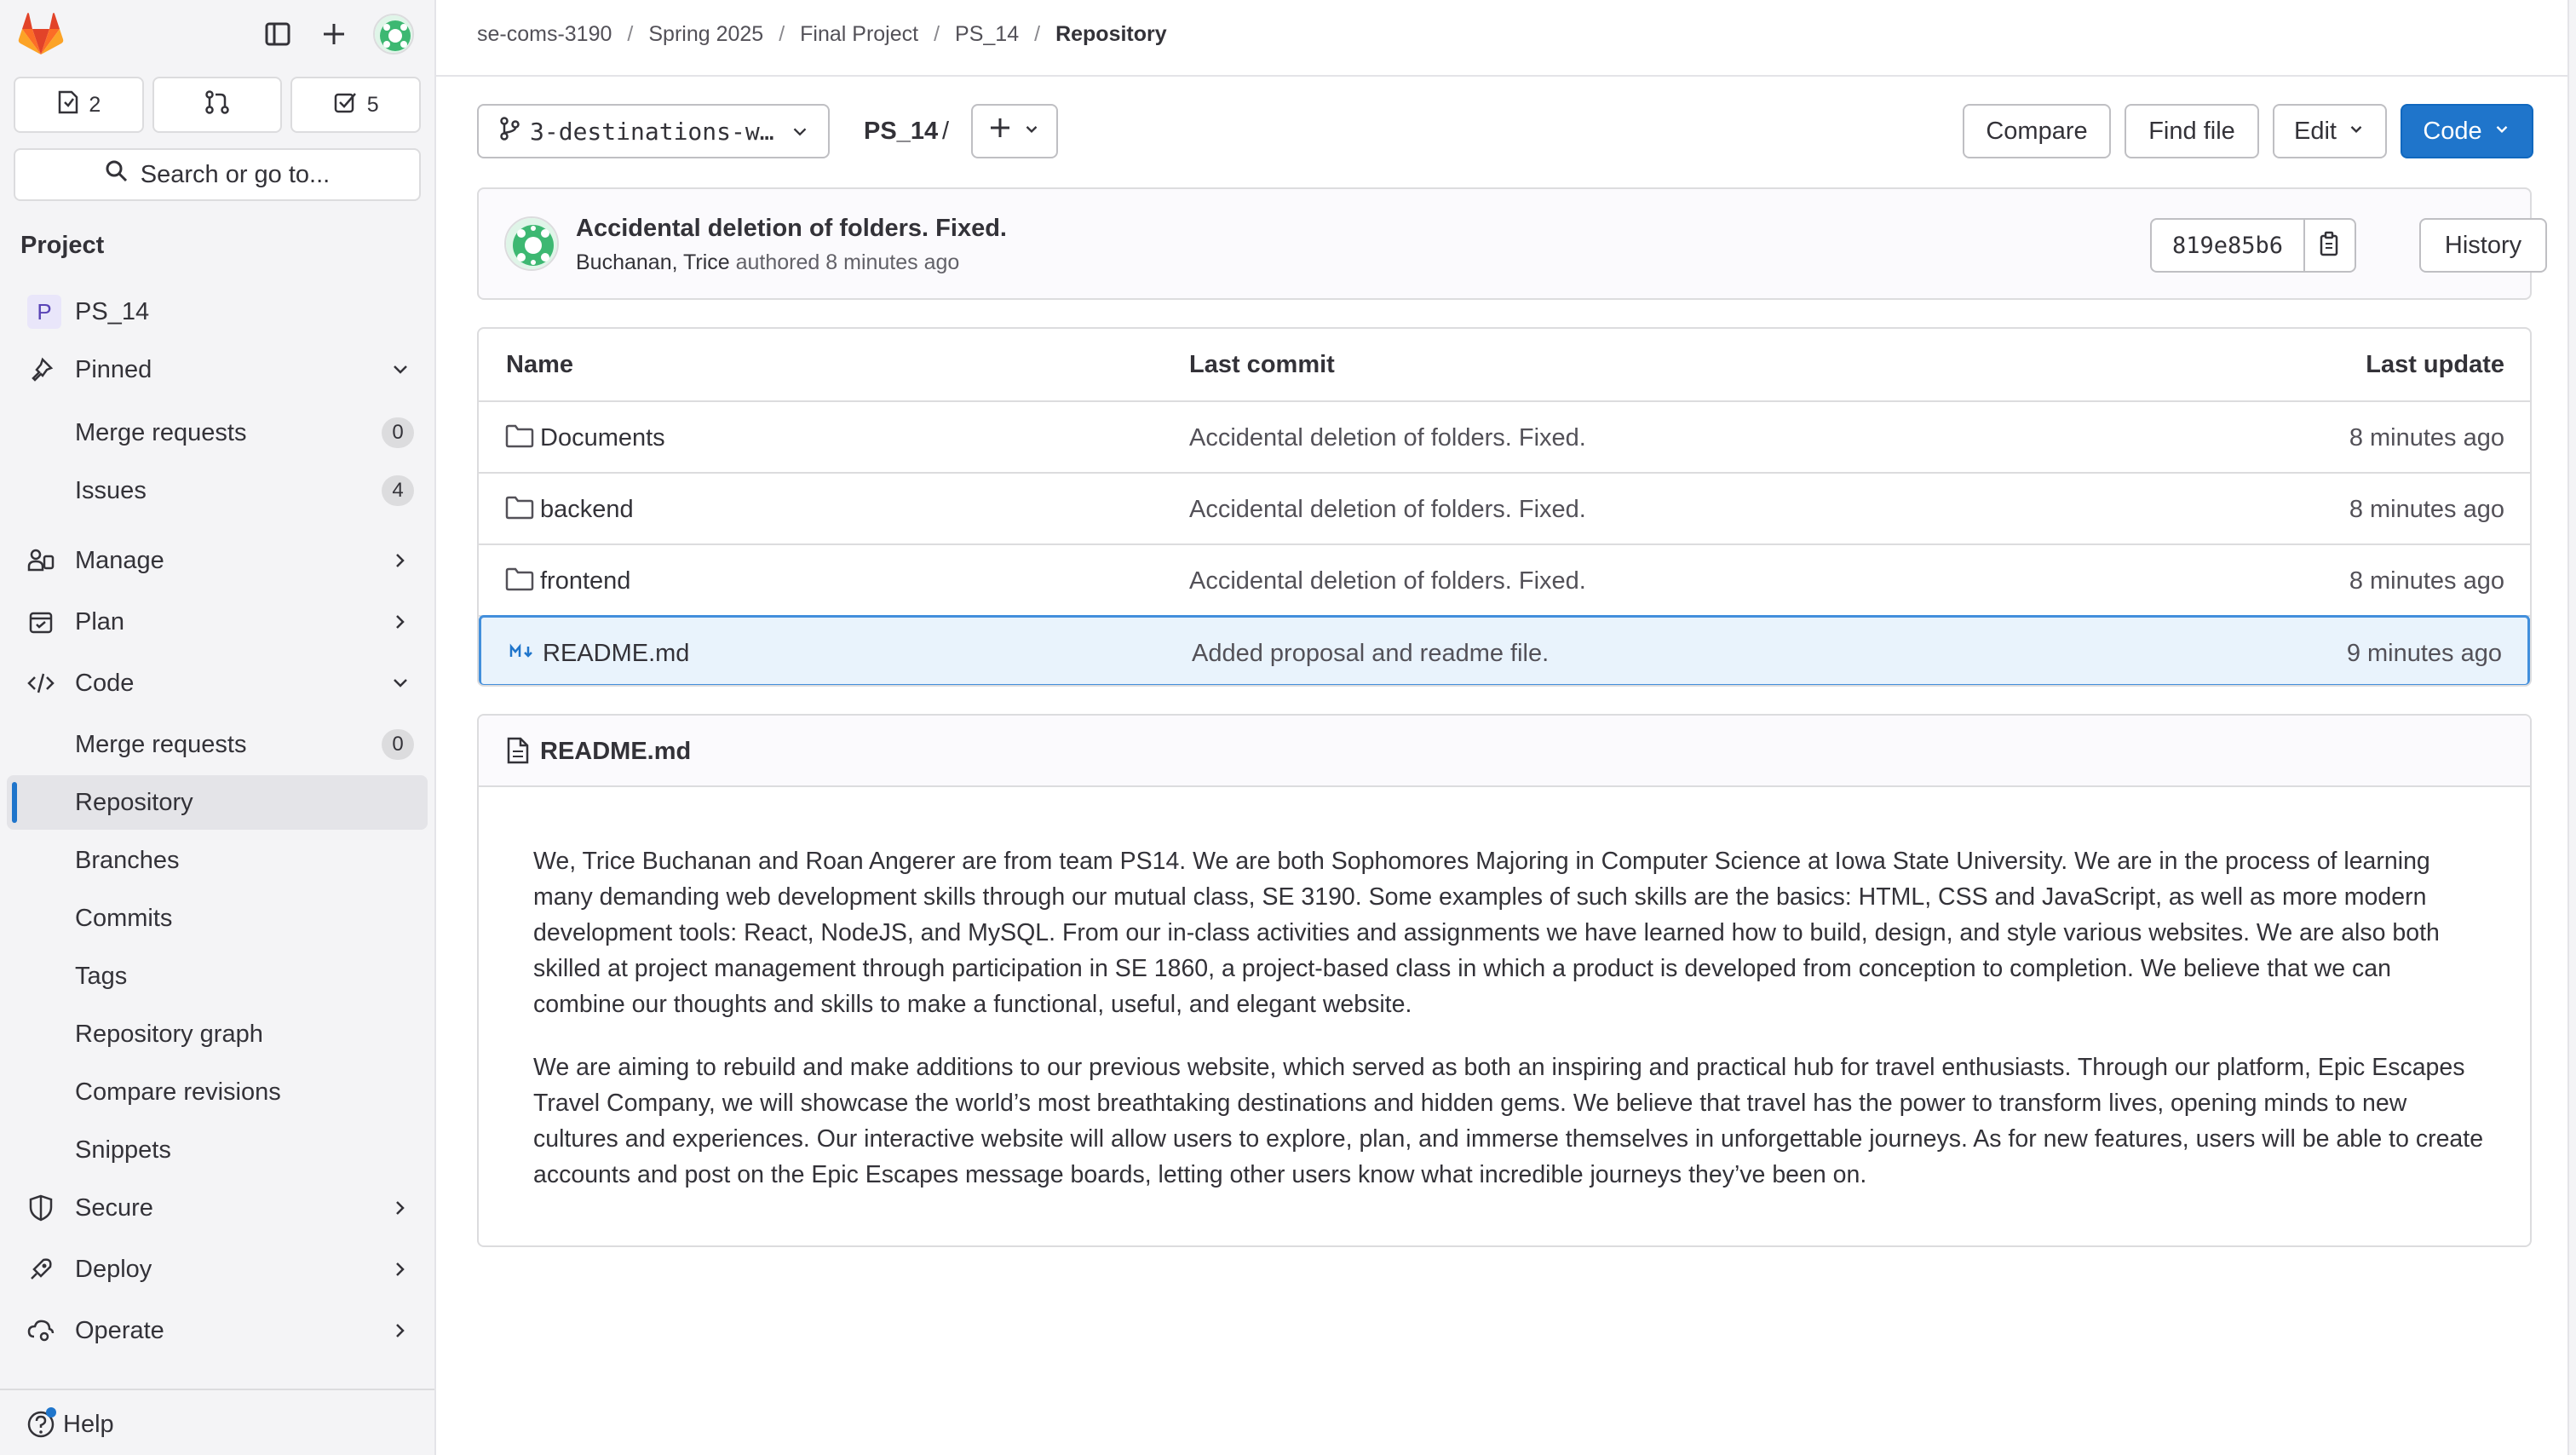 The width and height of the screenshot is (2576, 1455). I want to click on breadcrumb-project: PS_14, so click(987, 34).